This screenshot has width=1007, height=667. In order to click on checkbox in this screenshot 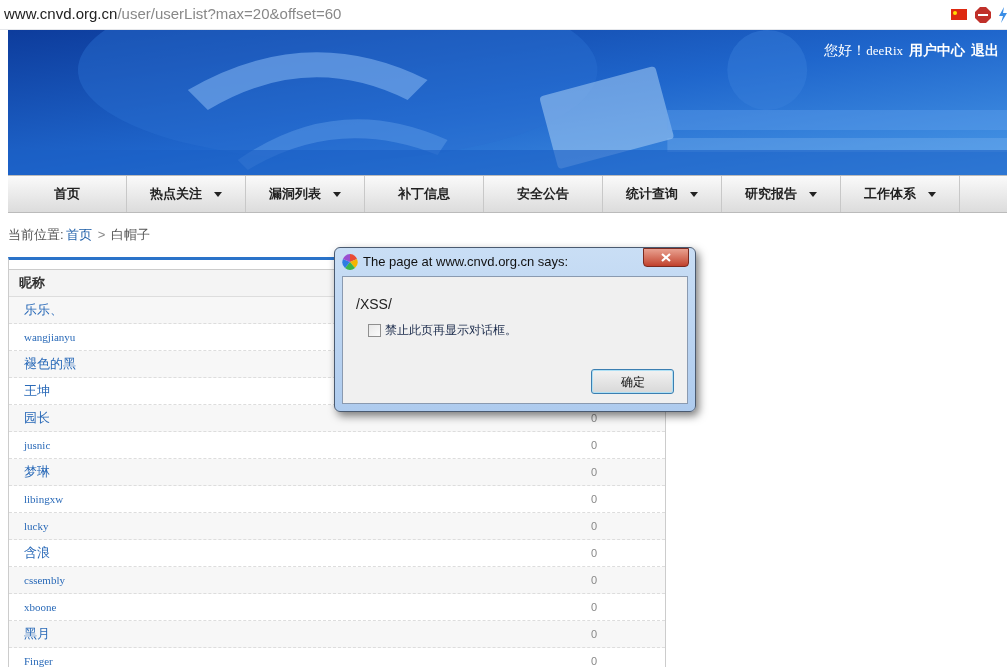, I will do `click(374, 330)`.